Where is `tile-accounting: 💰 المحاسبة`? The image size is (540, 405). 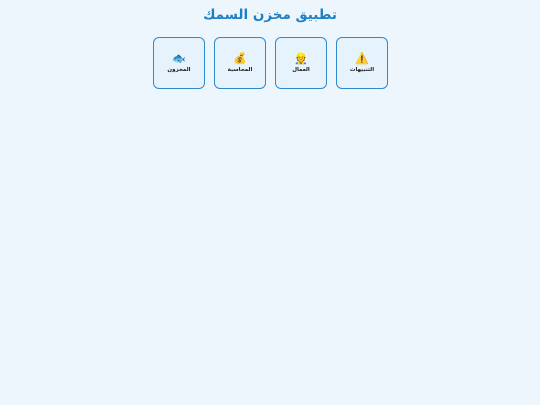 tile-accounting: 💰 المحاسبة is located at coordinates (240, 63).